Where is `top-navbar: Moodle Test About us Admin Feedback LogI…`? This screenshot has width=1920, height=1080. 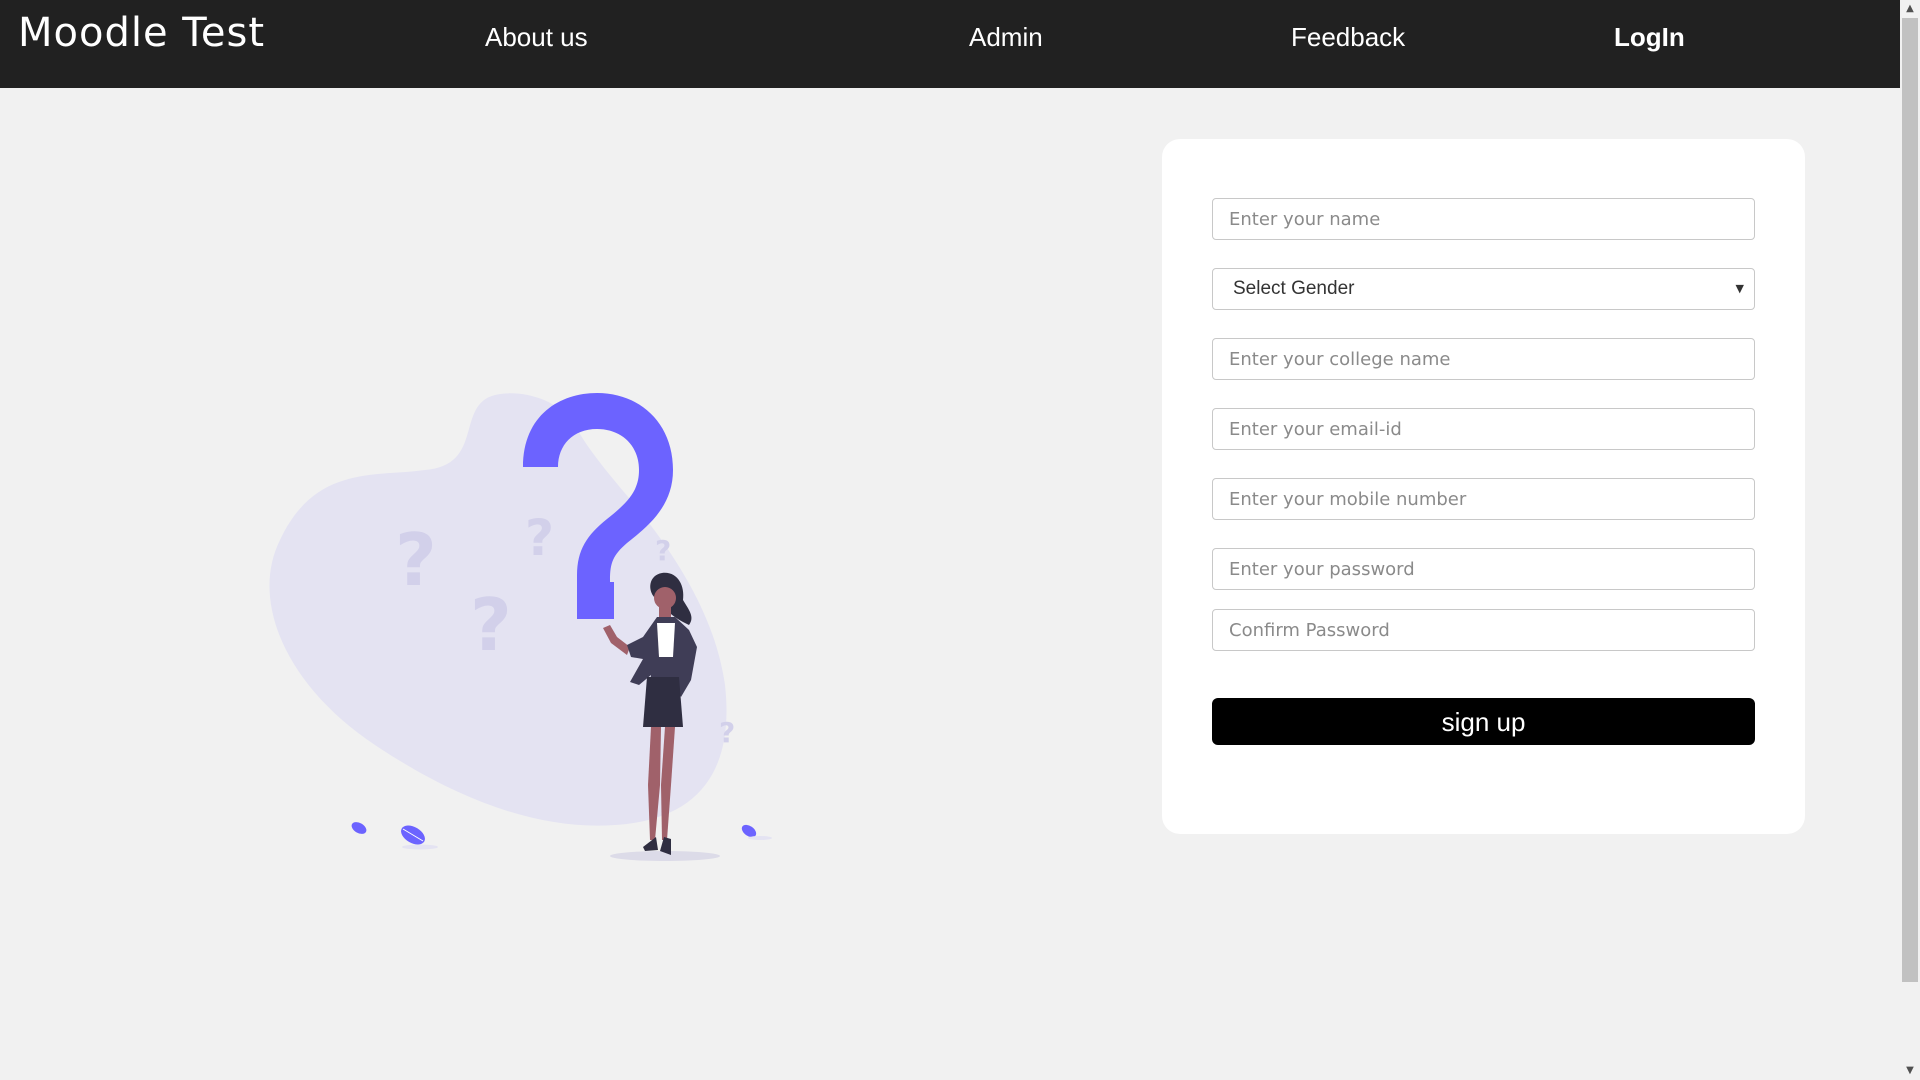 top-navbar: Moodle Test About us Admin Feedback LogI… is located at coordinates (950, 44).